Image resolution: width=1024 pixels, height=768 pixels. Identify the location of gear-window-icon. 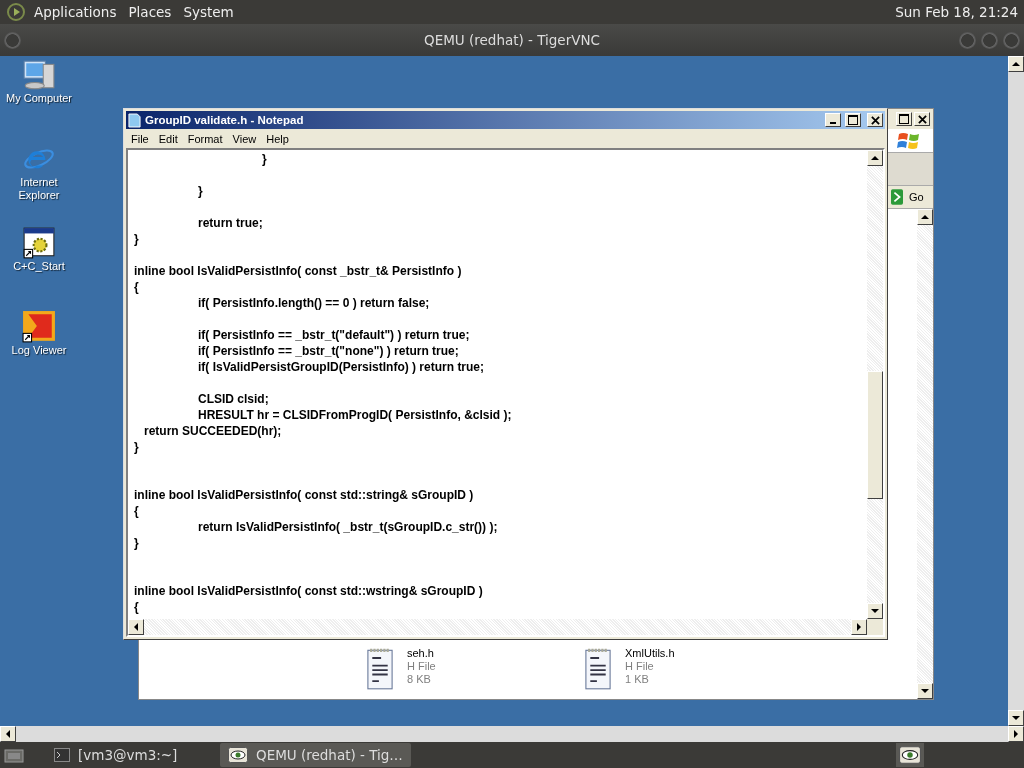
(39, 243).